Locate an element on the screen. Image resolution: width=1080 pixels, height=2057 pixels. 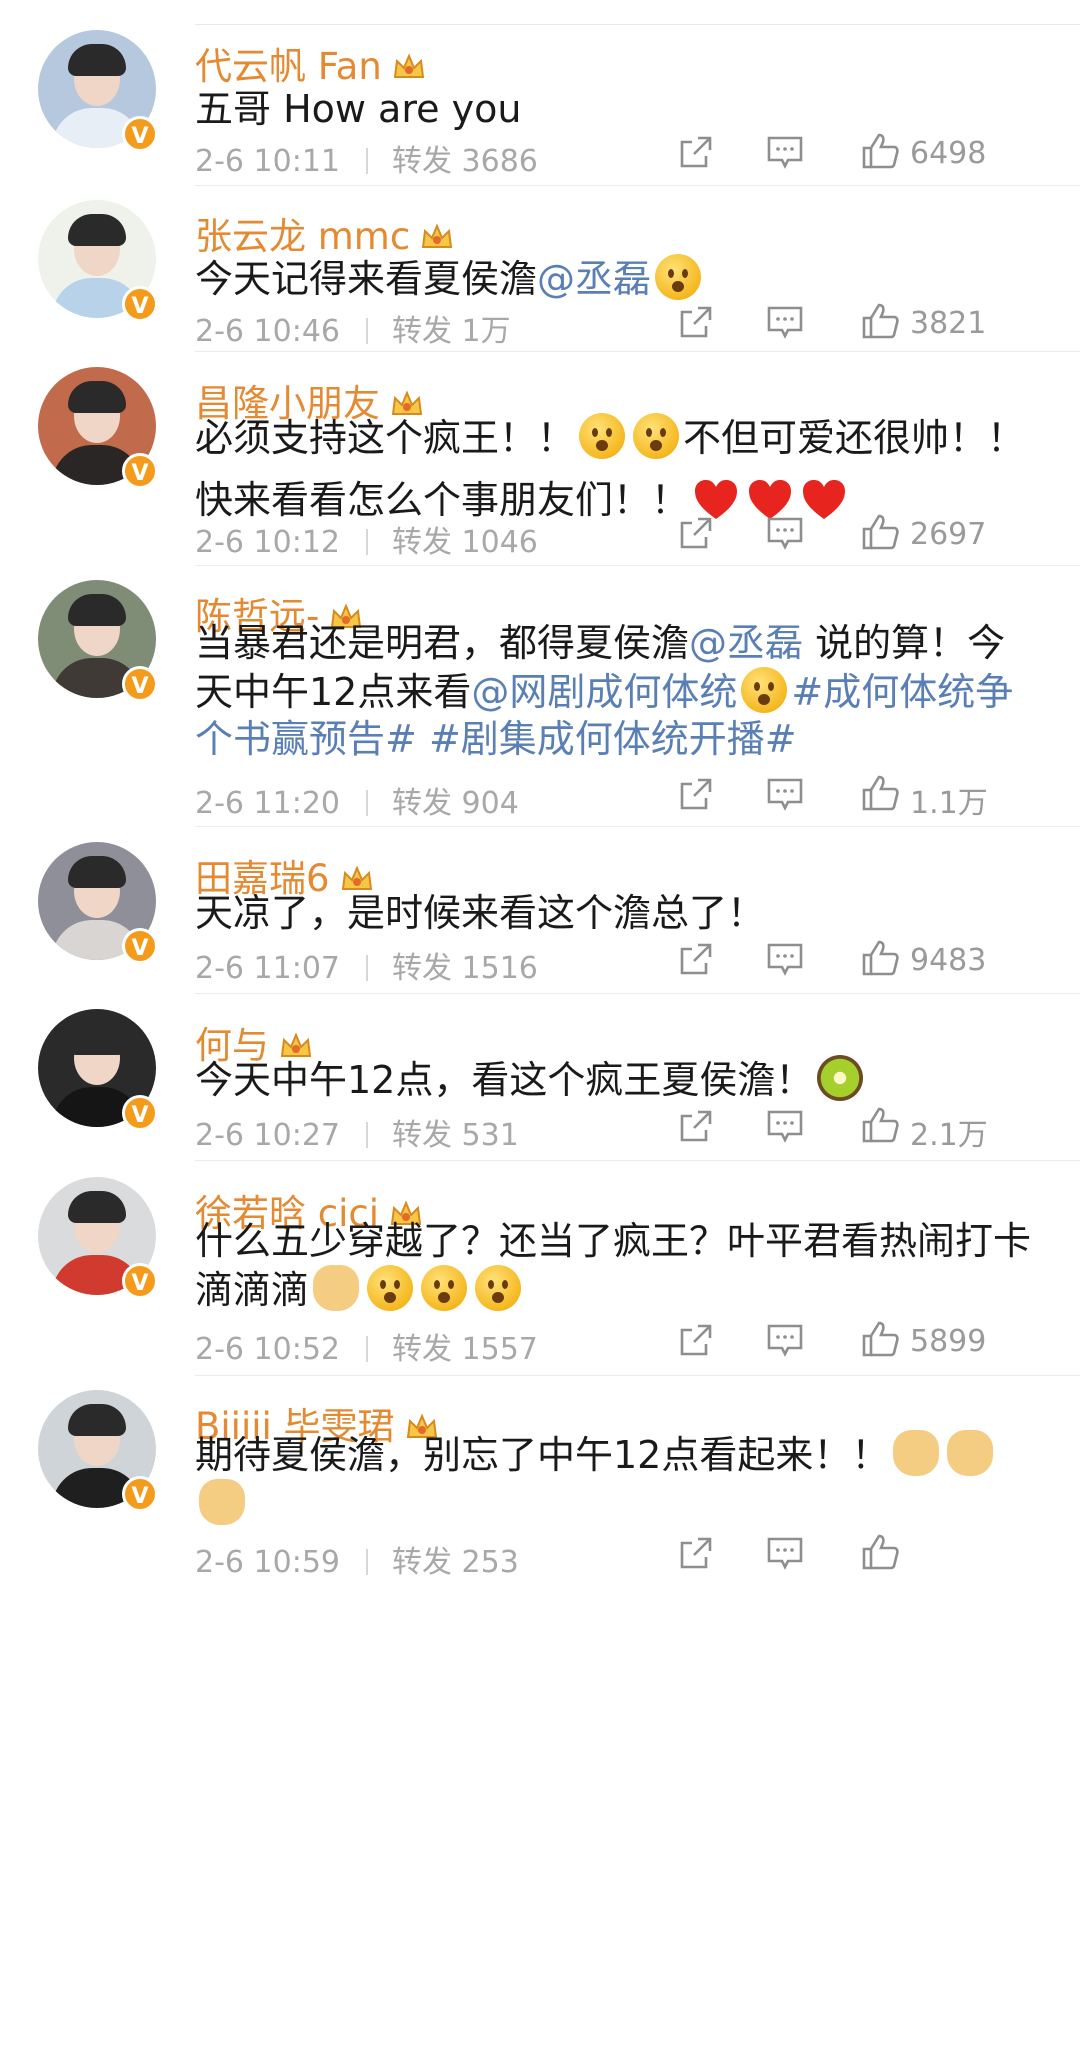
like-count: 9483 is located at coordinates (948, 960).